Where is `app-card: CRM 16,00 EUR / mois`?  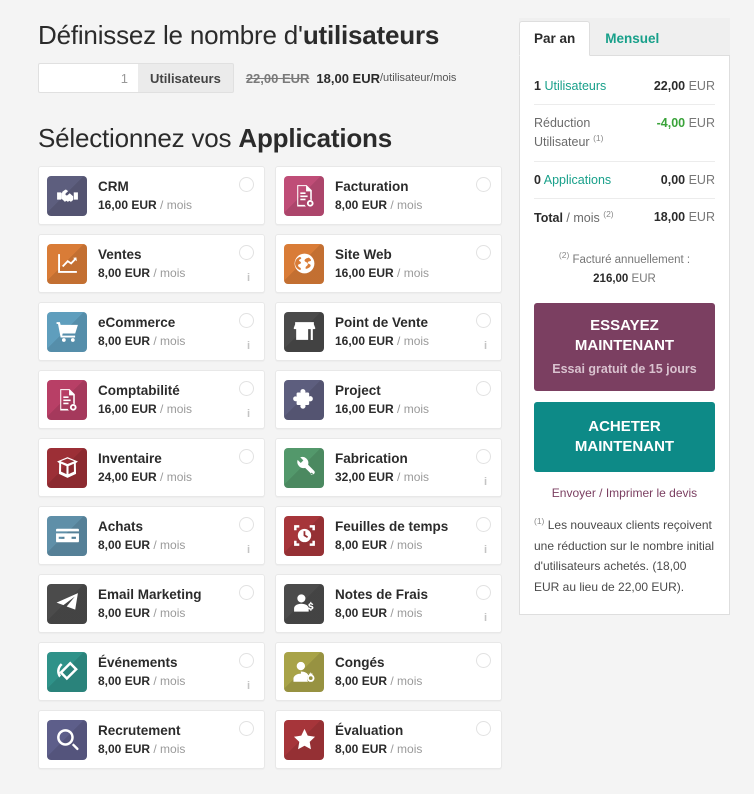 app-card: CRM 16,00 EUR / mois is located at coordinates (151, 195).